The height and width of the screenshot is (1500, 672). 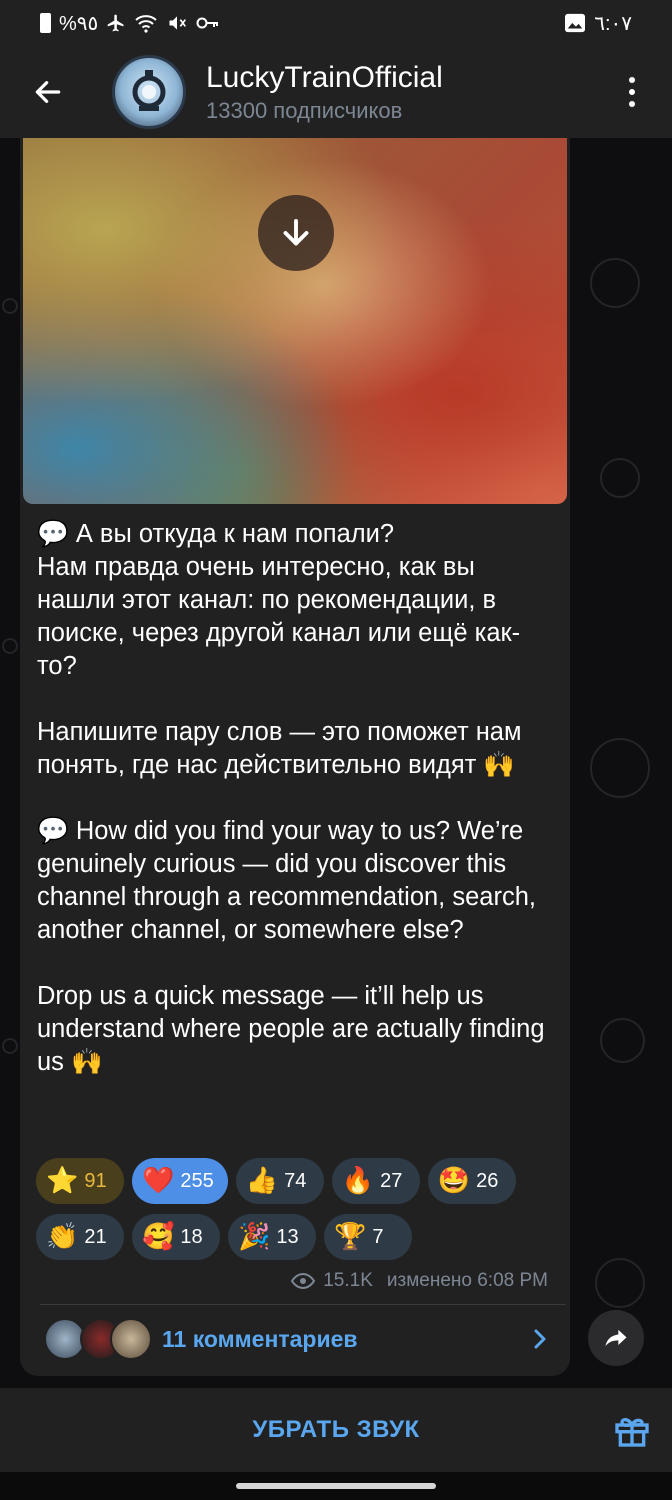 What do you see at coordinates (79, 23) in the screenshot?
I see `battery-level: %٩٥` at bounding box center [79, 23].